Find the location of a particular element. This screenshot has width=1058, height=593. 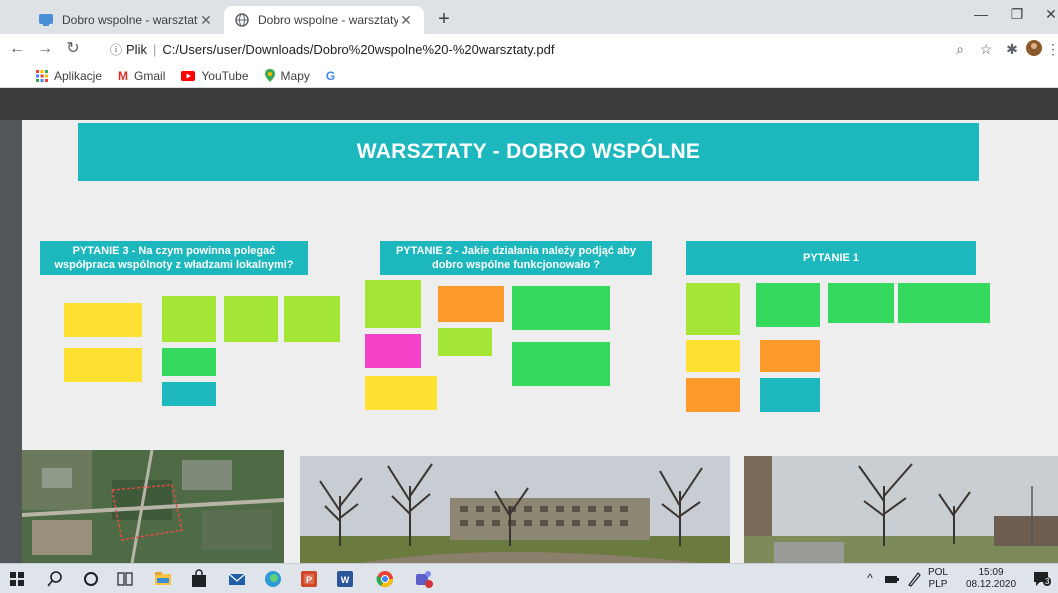

bookmark-label: Mapy is located at coordinates (295, 75).